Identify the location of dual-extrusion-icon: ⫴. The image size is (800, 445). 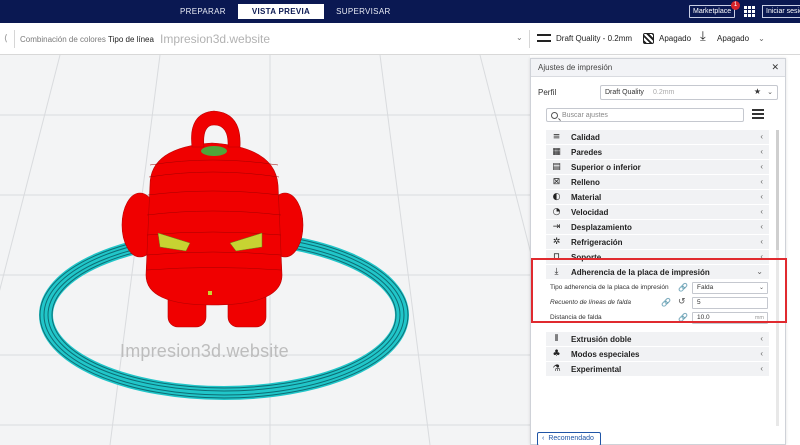
(556, 339).